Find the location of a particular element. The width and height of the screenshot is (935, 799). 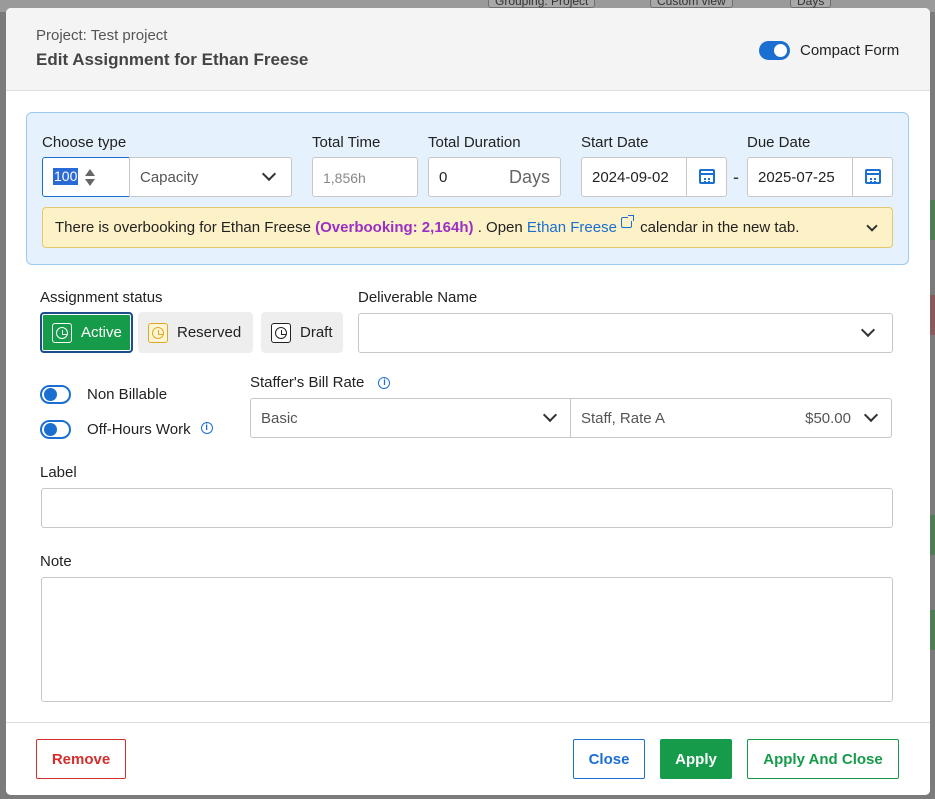

type-select-value: Capacity is located at coordinates (169, 177).